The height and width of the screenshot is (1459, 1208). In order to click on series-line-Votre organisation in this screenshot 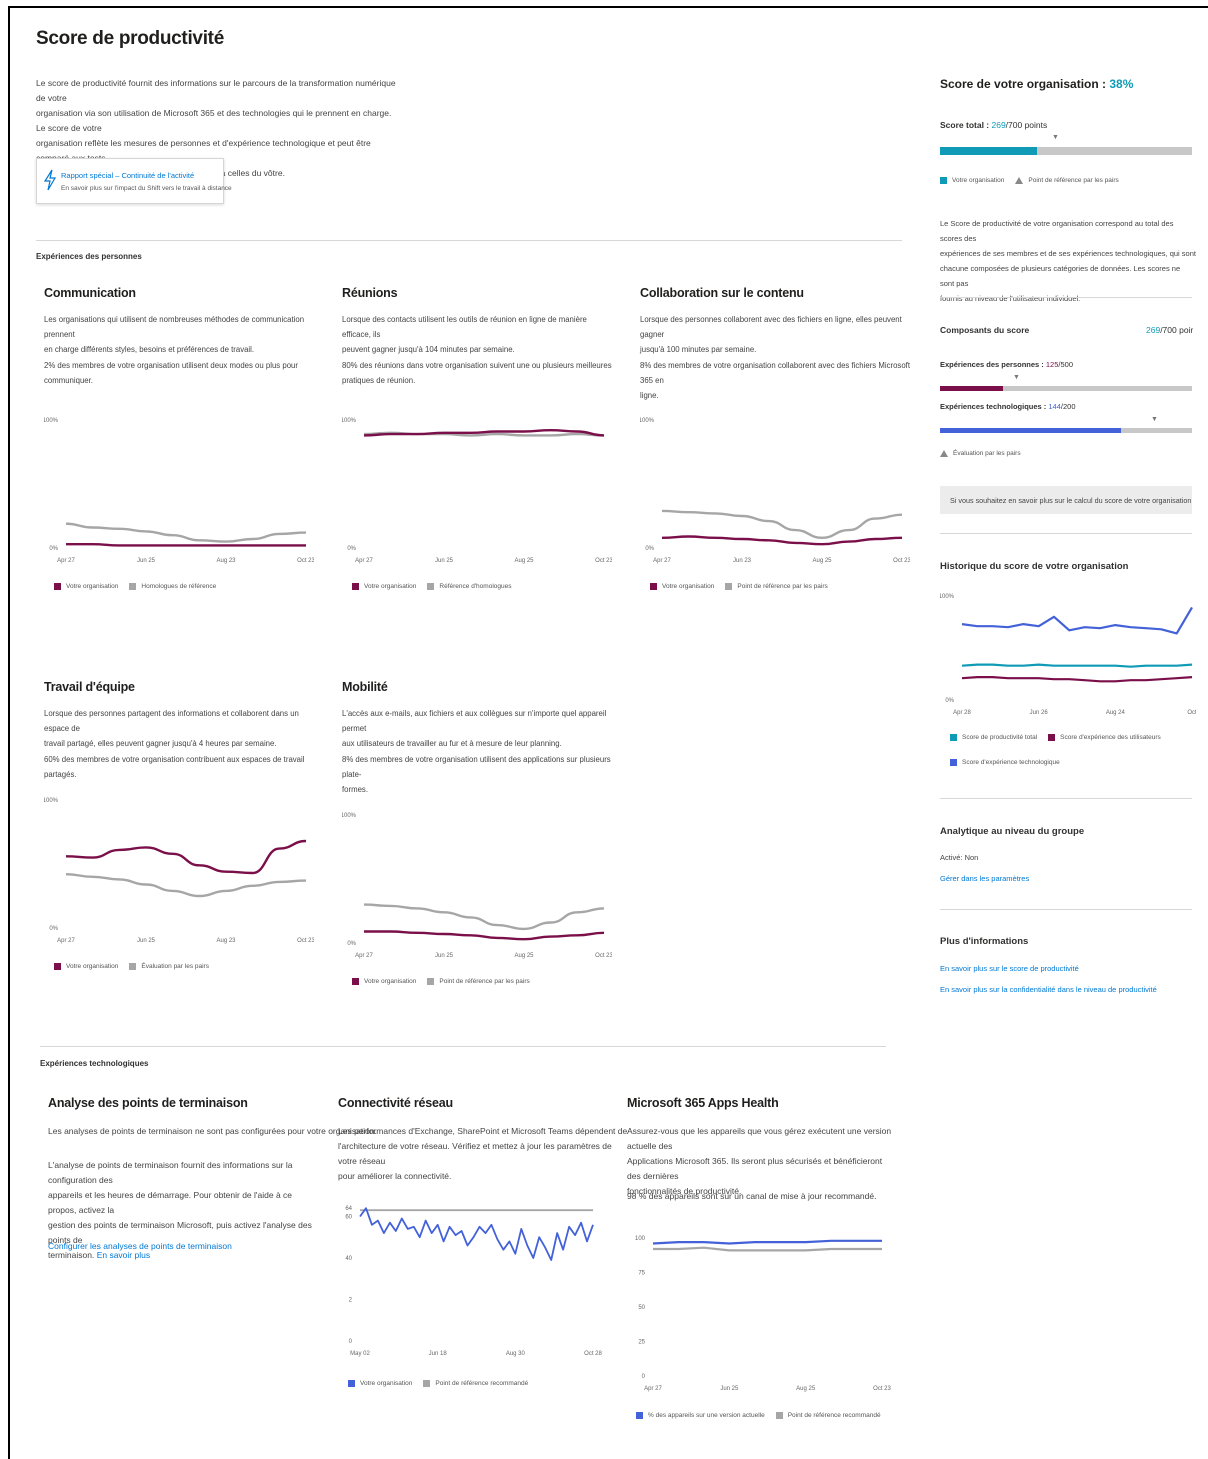, I will do `click(185, 545)`.